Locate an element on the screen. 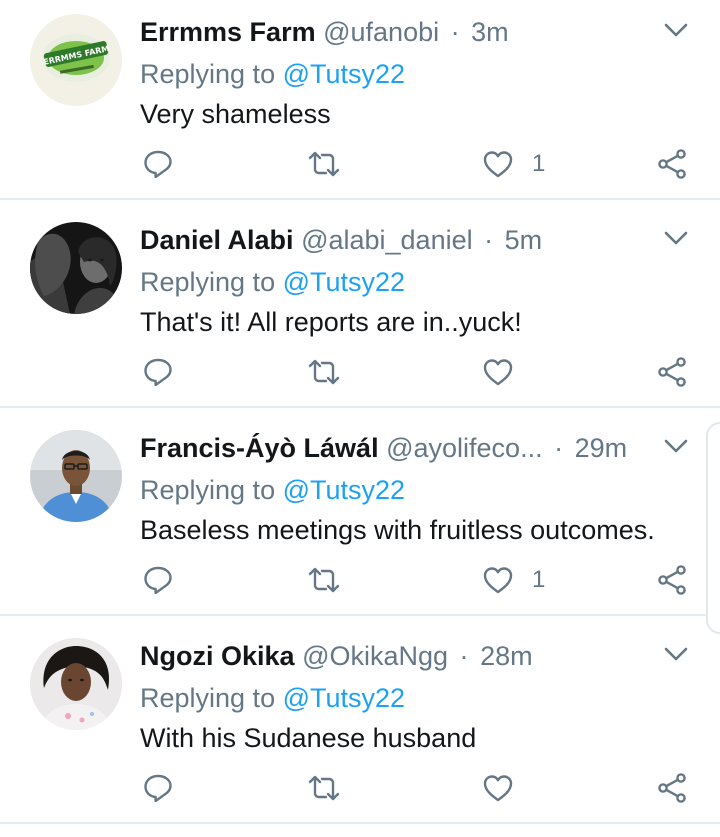 The width and height of the screenshot is (720, 837). user-handle: @OkikaNgg is located at coordinates (375, 656).